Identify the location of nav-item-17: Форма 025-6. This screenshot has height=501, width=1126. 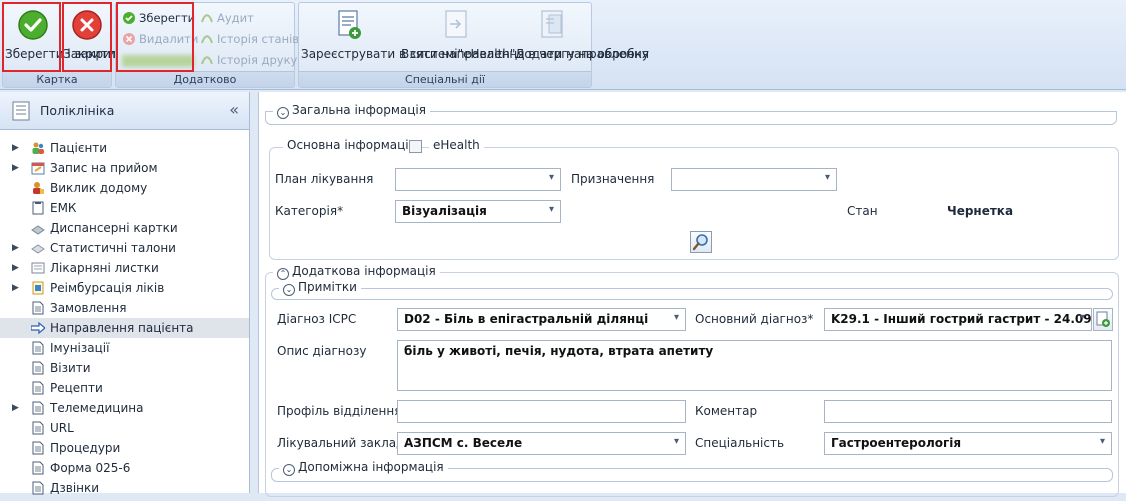
(124, 468).